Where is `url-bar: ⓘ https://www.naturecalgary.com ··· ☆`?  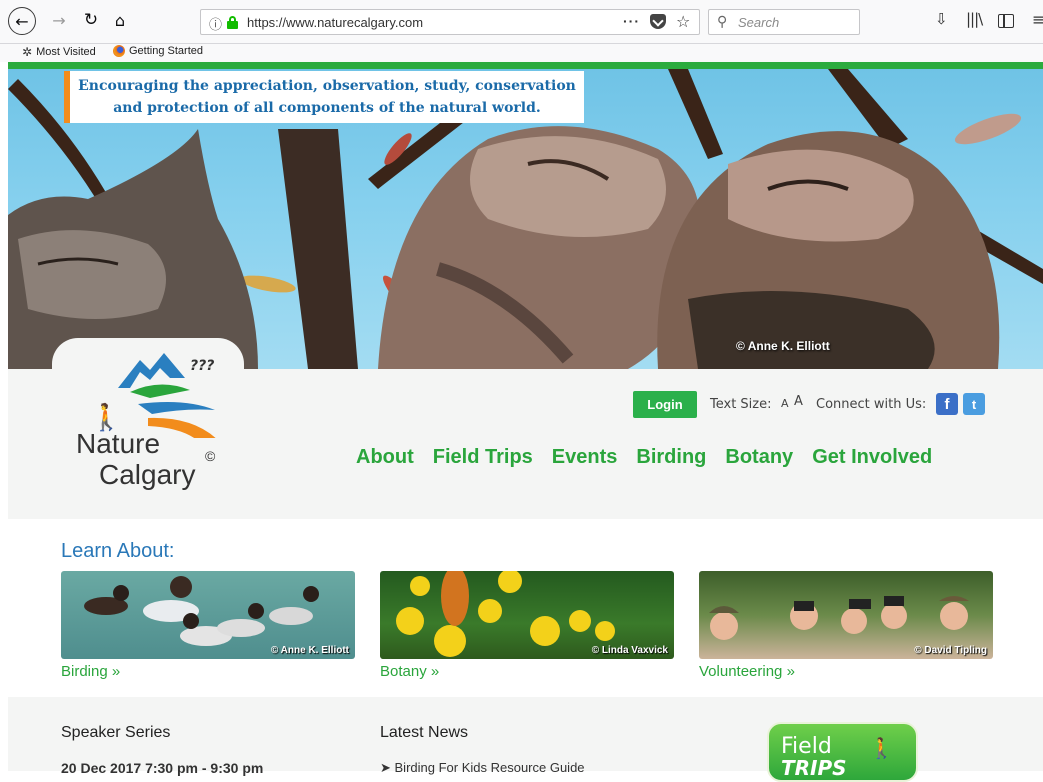
url-bar: ⓘ https://www.naturecalgary.com ··· ☆ is located at coordinates (450, 22).